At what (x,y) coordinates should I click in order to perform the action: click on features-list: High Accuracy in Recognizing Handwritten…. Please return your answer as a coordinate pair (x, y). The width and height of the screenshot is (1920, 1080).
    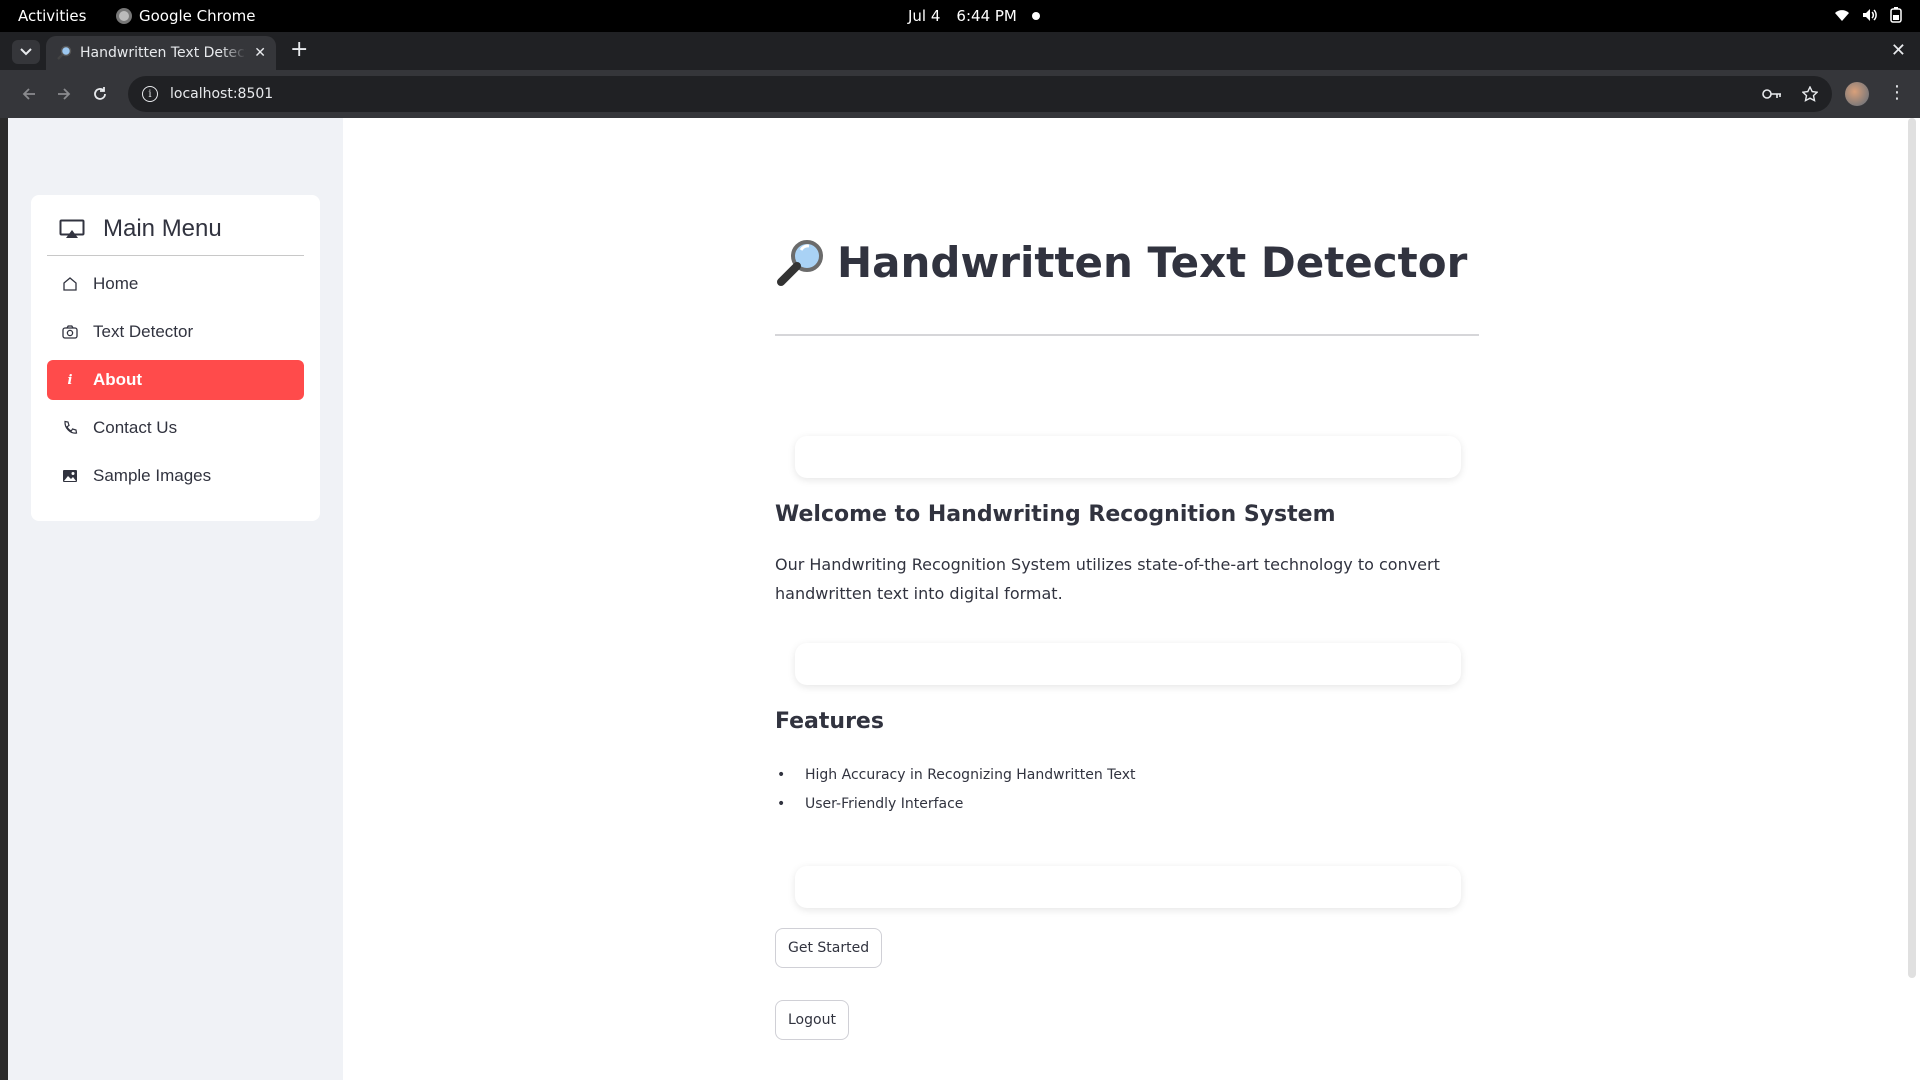
    Looking at the image, I should click on (955, 789).